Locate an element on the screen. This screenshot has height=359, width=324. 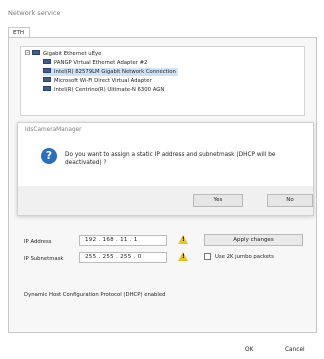
ip-address-label: IP Address is located at coordinates (38, 242).